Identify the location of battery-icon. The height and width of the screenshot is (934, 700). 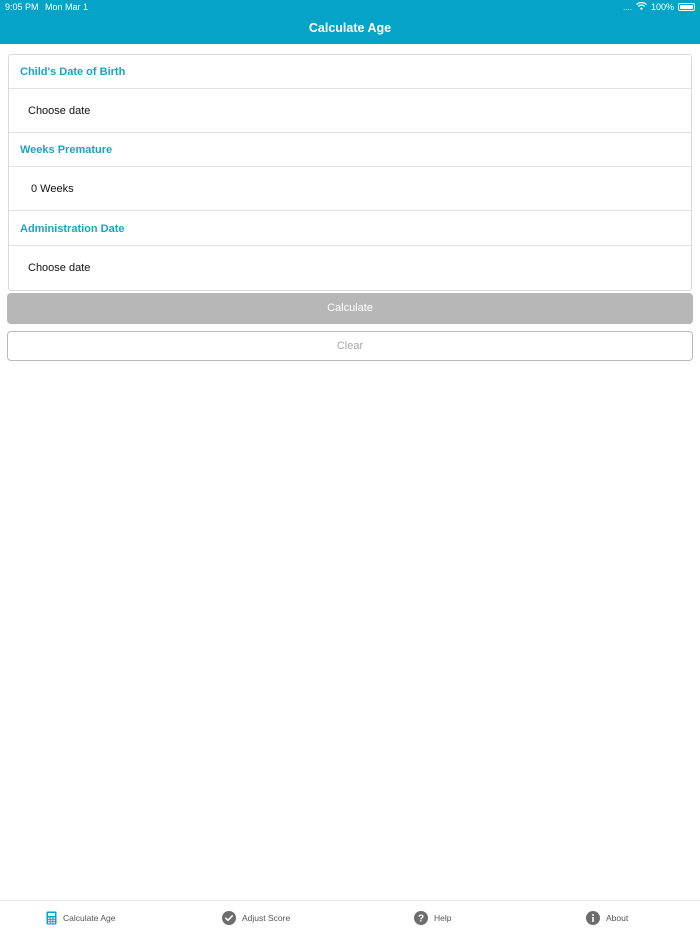
(686, 7).